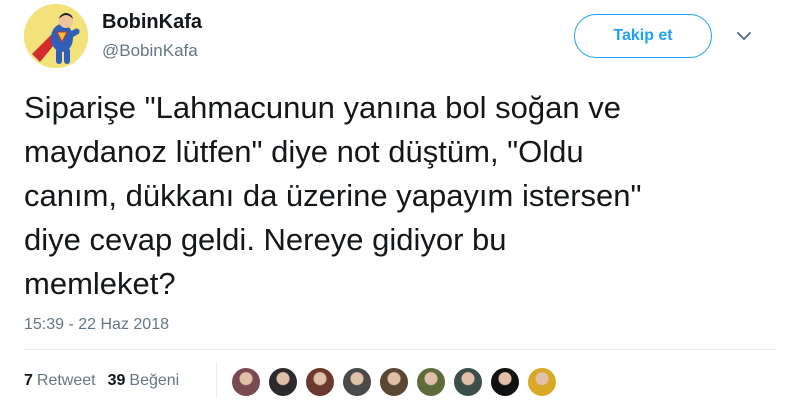 Image resolution: width=800 pixels, height=406 pixels. Describe the element at coordinates (116, 380) in the screenshot. I see `like-count: 39` at that location.